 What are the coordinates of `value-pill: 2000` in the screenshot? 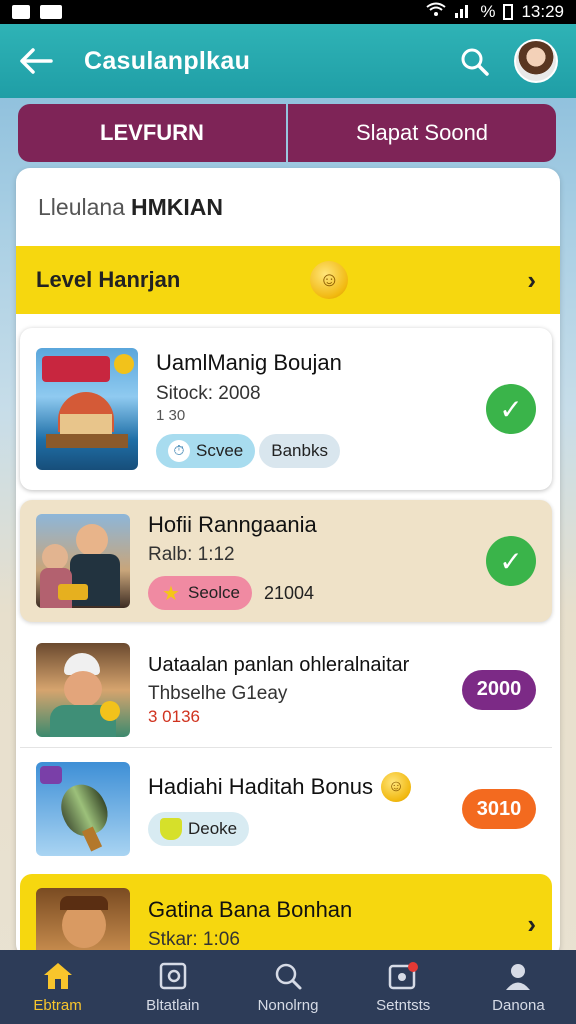 It's located at (499, 689).